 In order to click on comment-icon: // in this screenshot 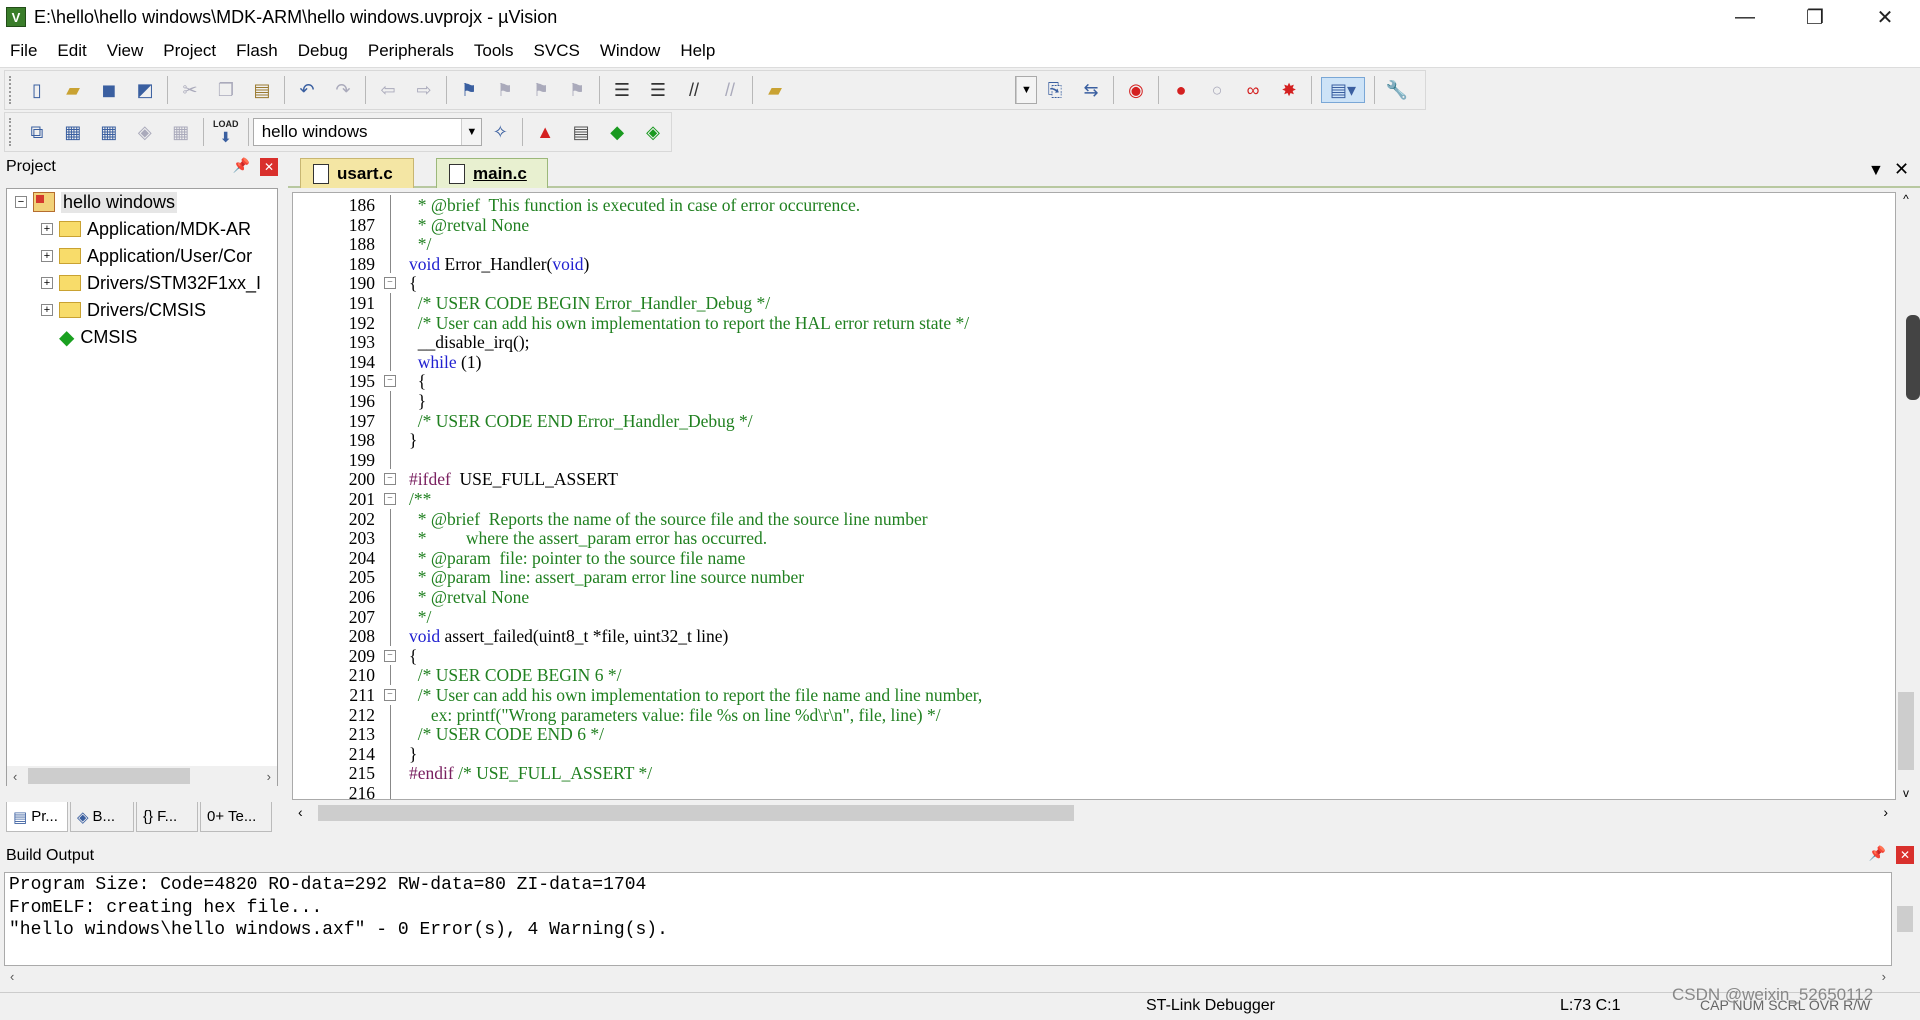, I will do `click(694, 90)`.